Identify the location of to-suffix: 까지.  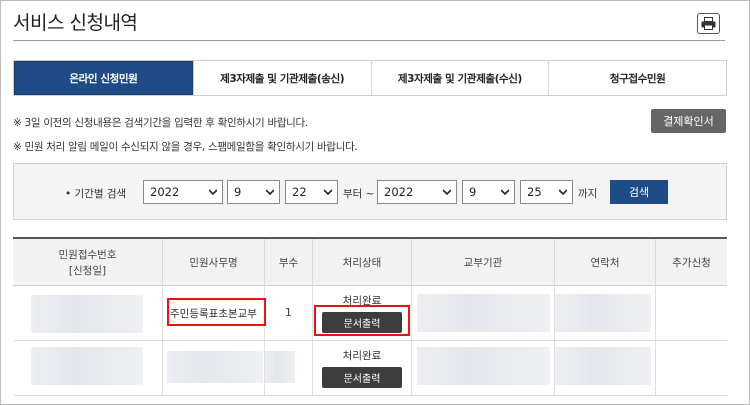
(588, 194).